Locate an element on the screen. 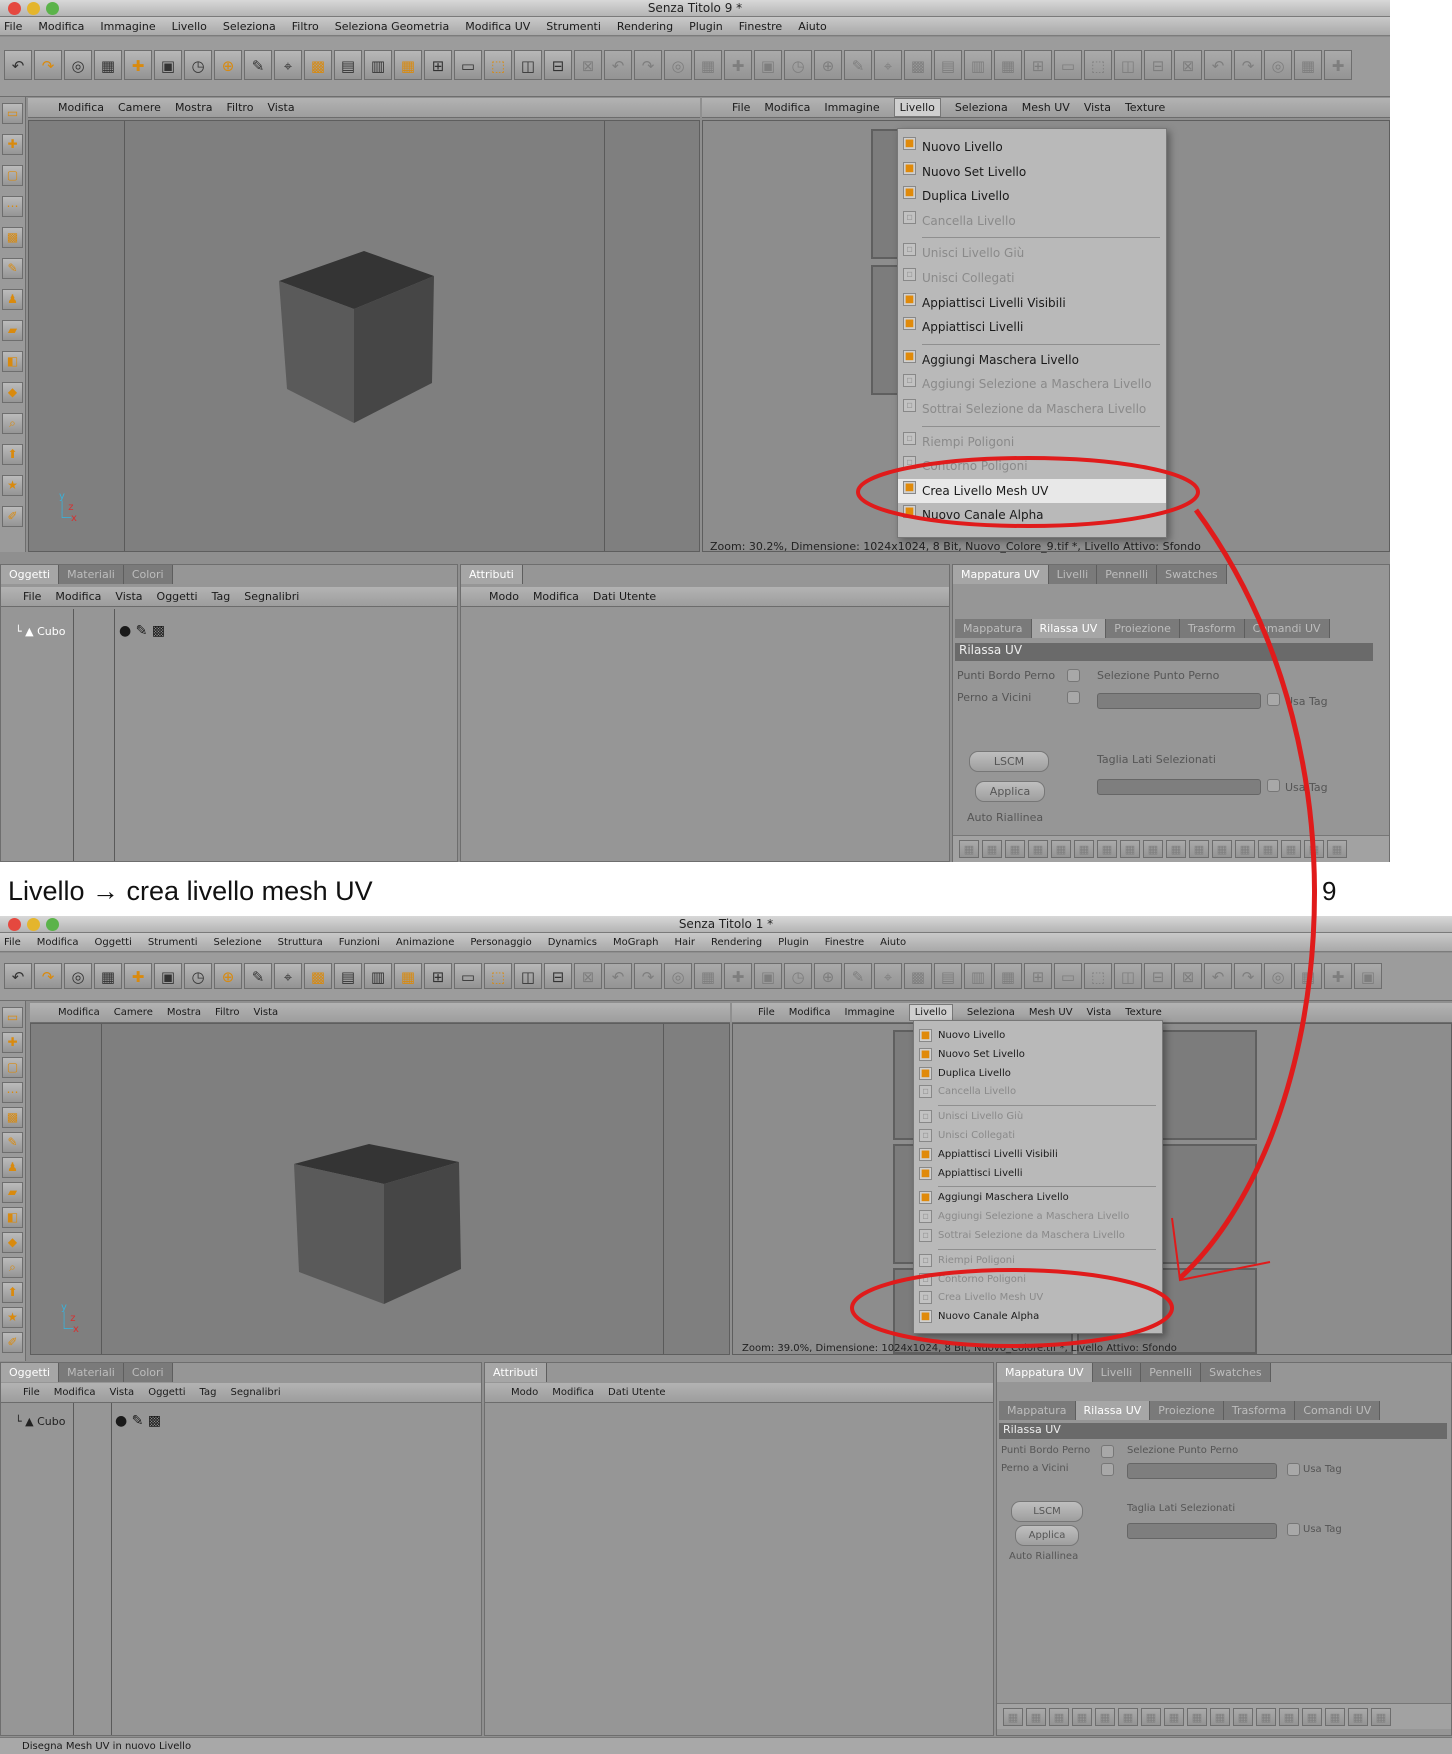 The image size is (1452, 1754). highlight-ellipse-top is located at coordinates (1028, 492).